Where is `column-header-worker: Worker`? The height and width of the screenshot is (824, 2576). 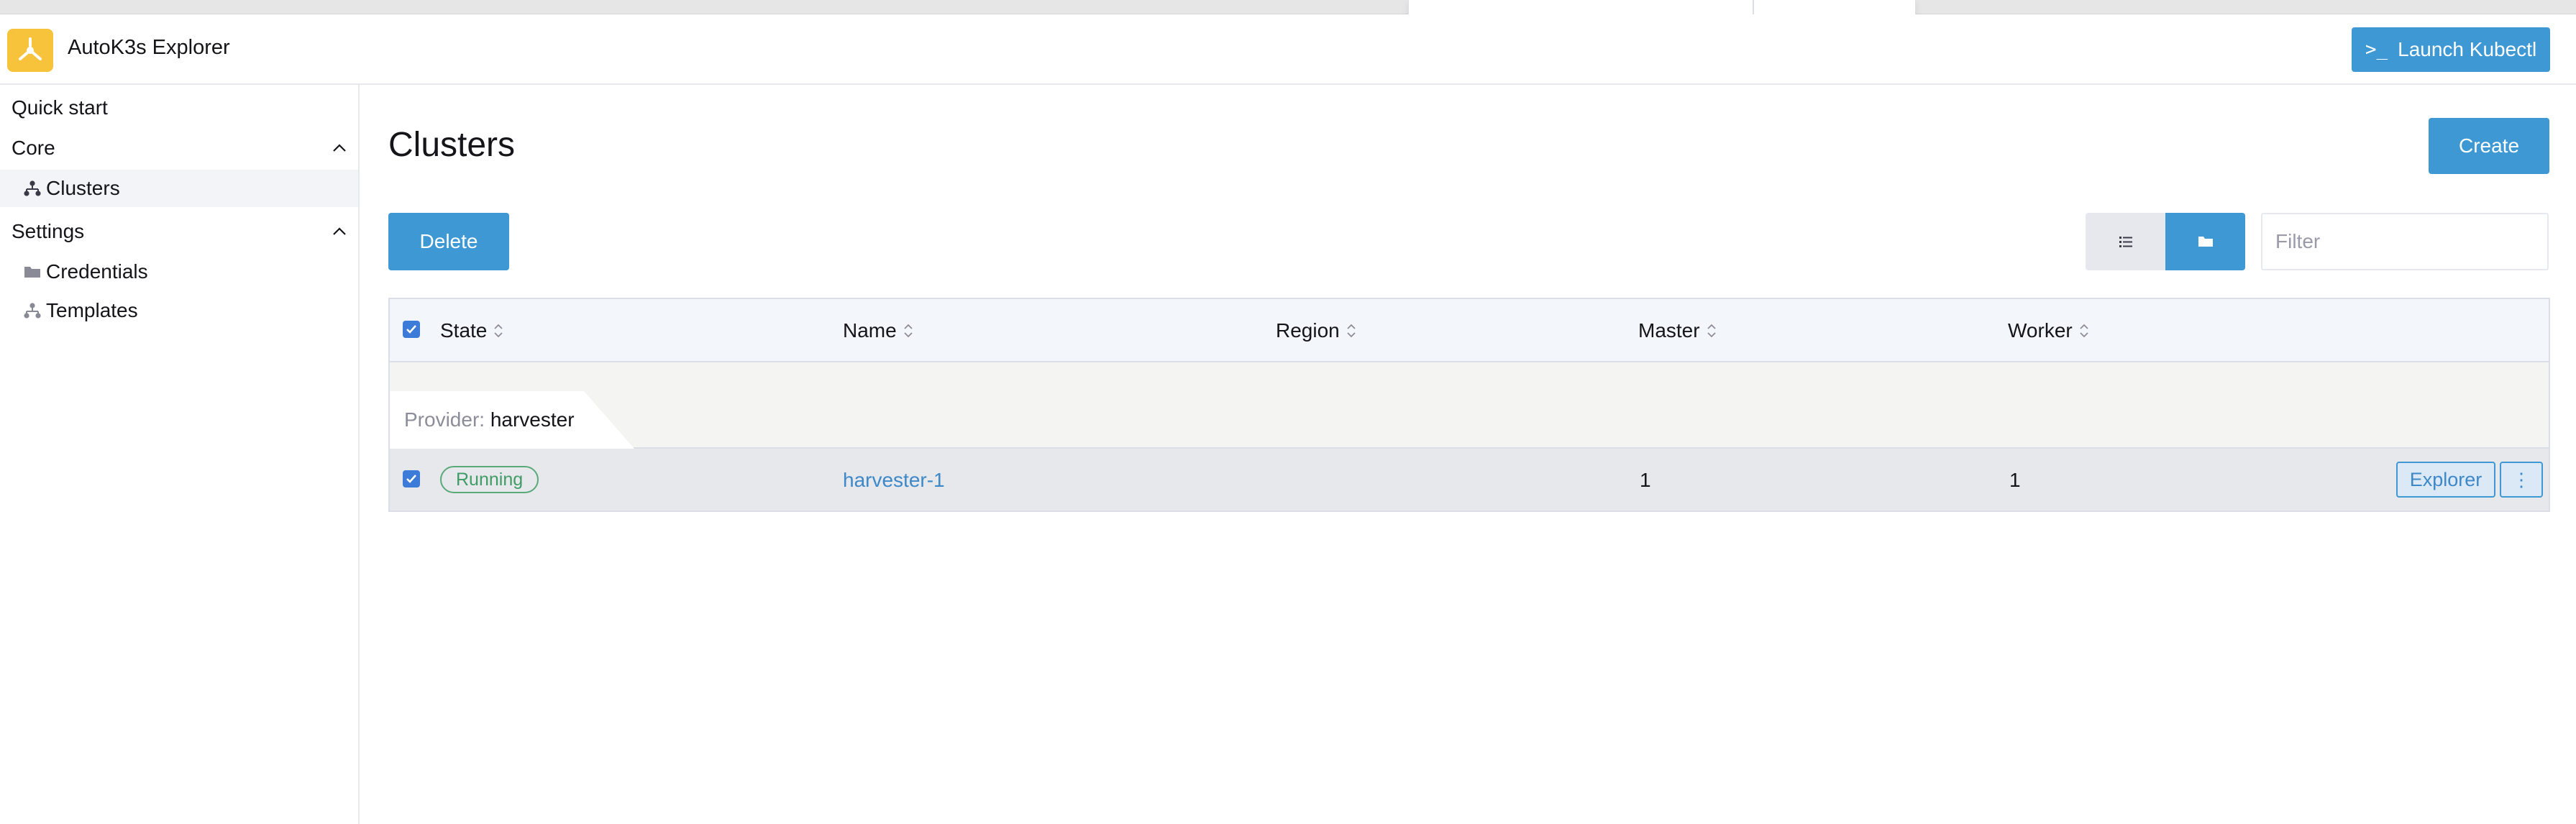
column-header-worker: Worker is located at coordinates (2049, 330).